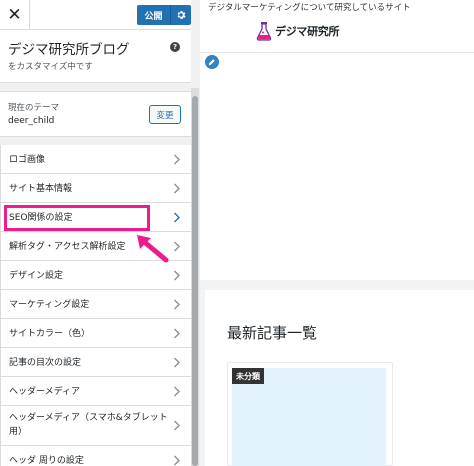  What do you see at coordinates (45, 363) in the screenshot?
I see `menu-item-label: 記事の目次の設定` at bounding box center [45, 363].